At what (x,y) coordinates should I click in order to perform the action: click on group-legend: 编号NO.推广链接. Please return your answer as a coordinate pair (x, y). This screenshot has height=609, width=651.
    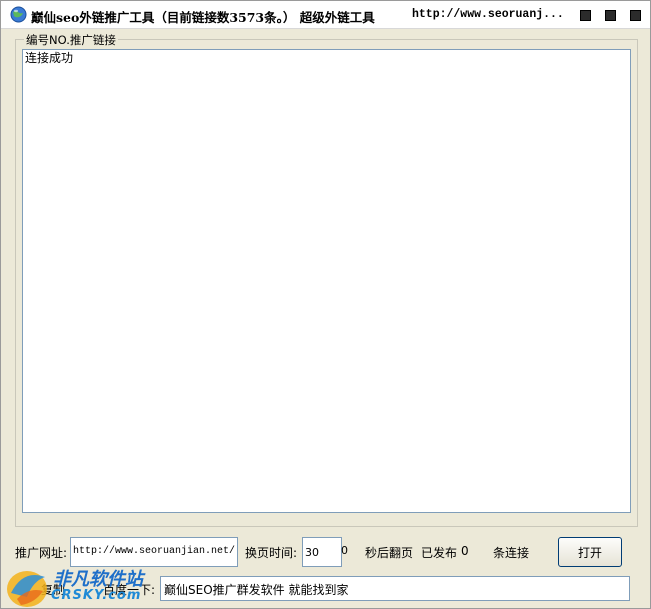
    Looking at the image, I should click on (71, 40).